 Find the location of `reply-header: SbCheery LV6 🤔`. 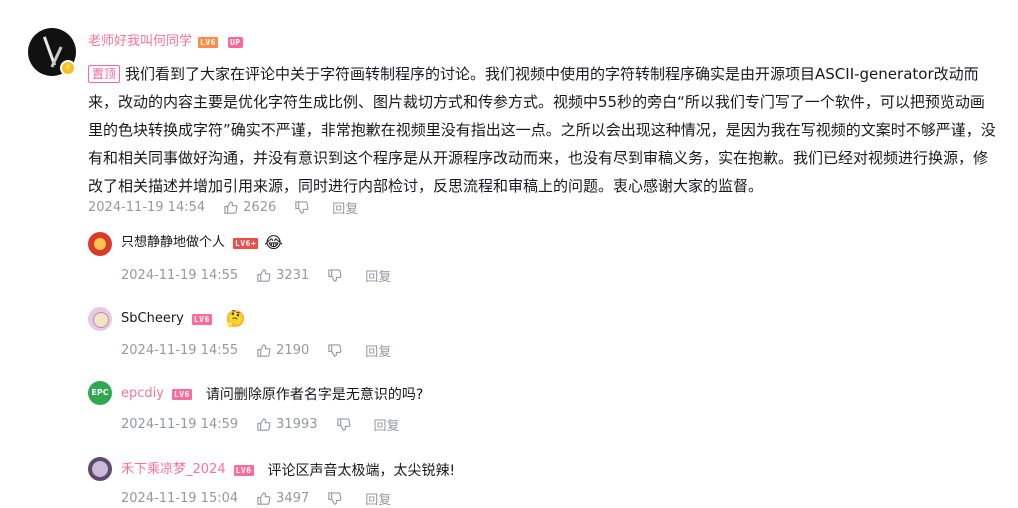

reply-header: SbCheery LV6 🤔 is located at coordinates (183, 318).